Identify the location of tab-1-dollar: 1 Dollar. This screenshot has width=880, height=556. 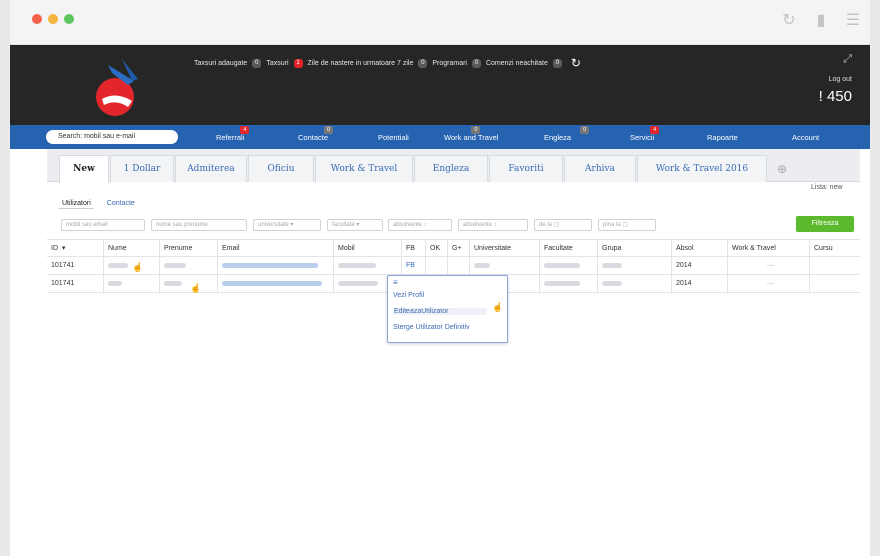
(142, 168).